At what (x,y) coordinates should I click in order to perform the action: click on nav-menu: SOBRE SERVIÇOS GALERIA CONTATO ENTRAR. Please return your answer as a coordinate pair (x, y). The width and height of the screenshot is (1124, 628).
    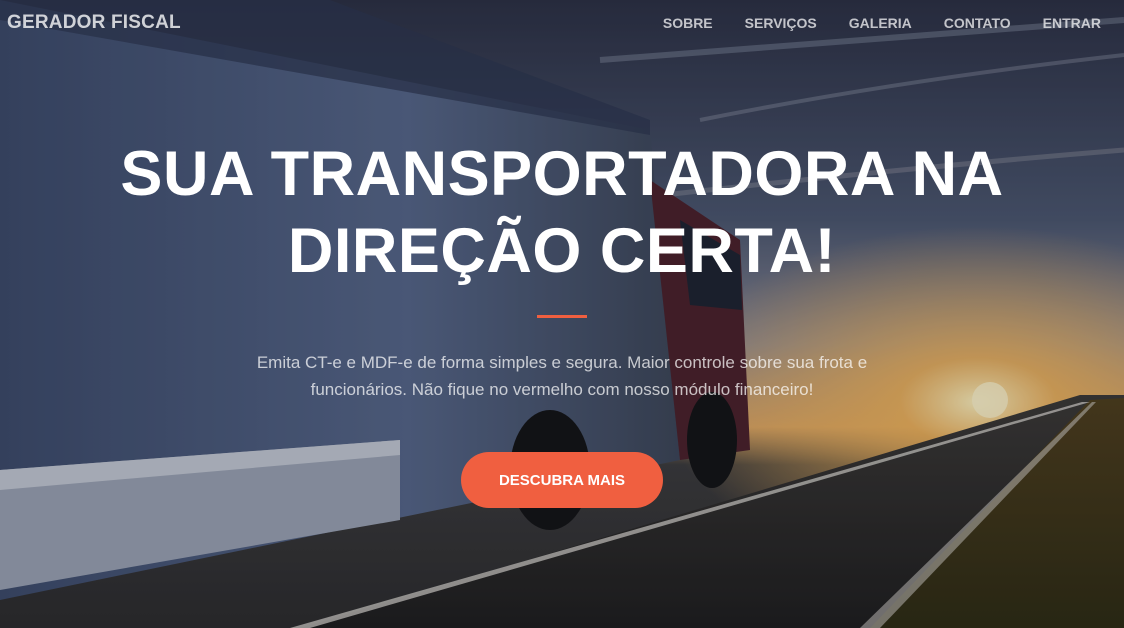
    Looking at the image, I should click on (874, 23).